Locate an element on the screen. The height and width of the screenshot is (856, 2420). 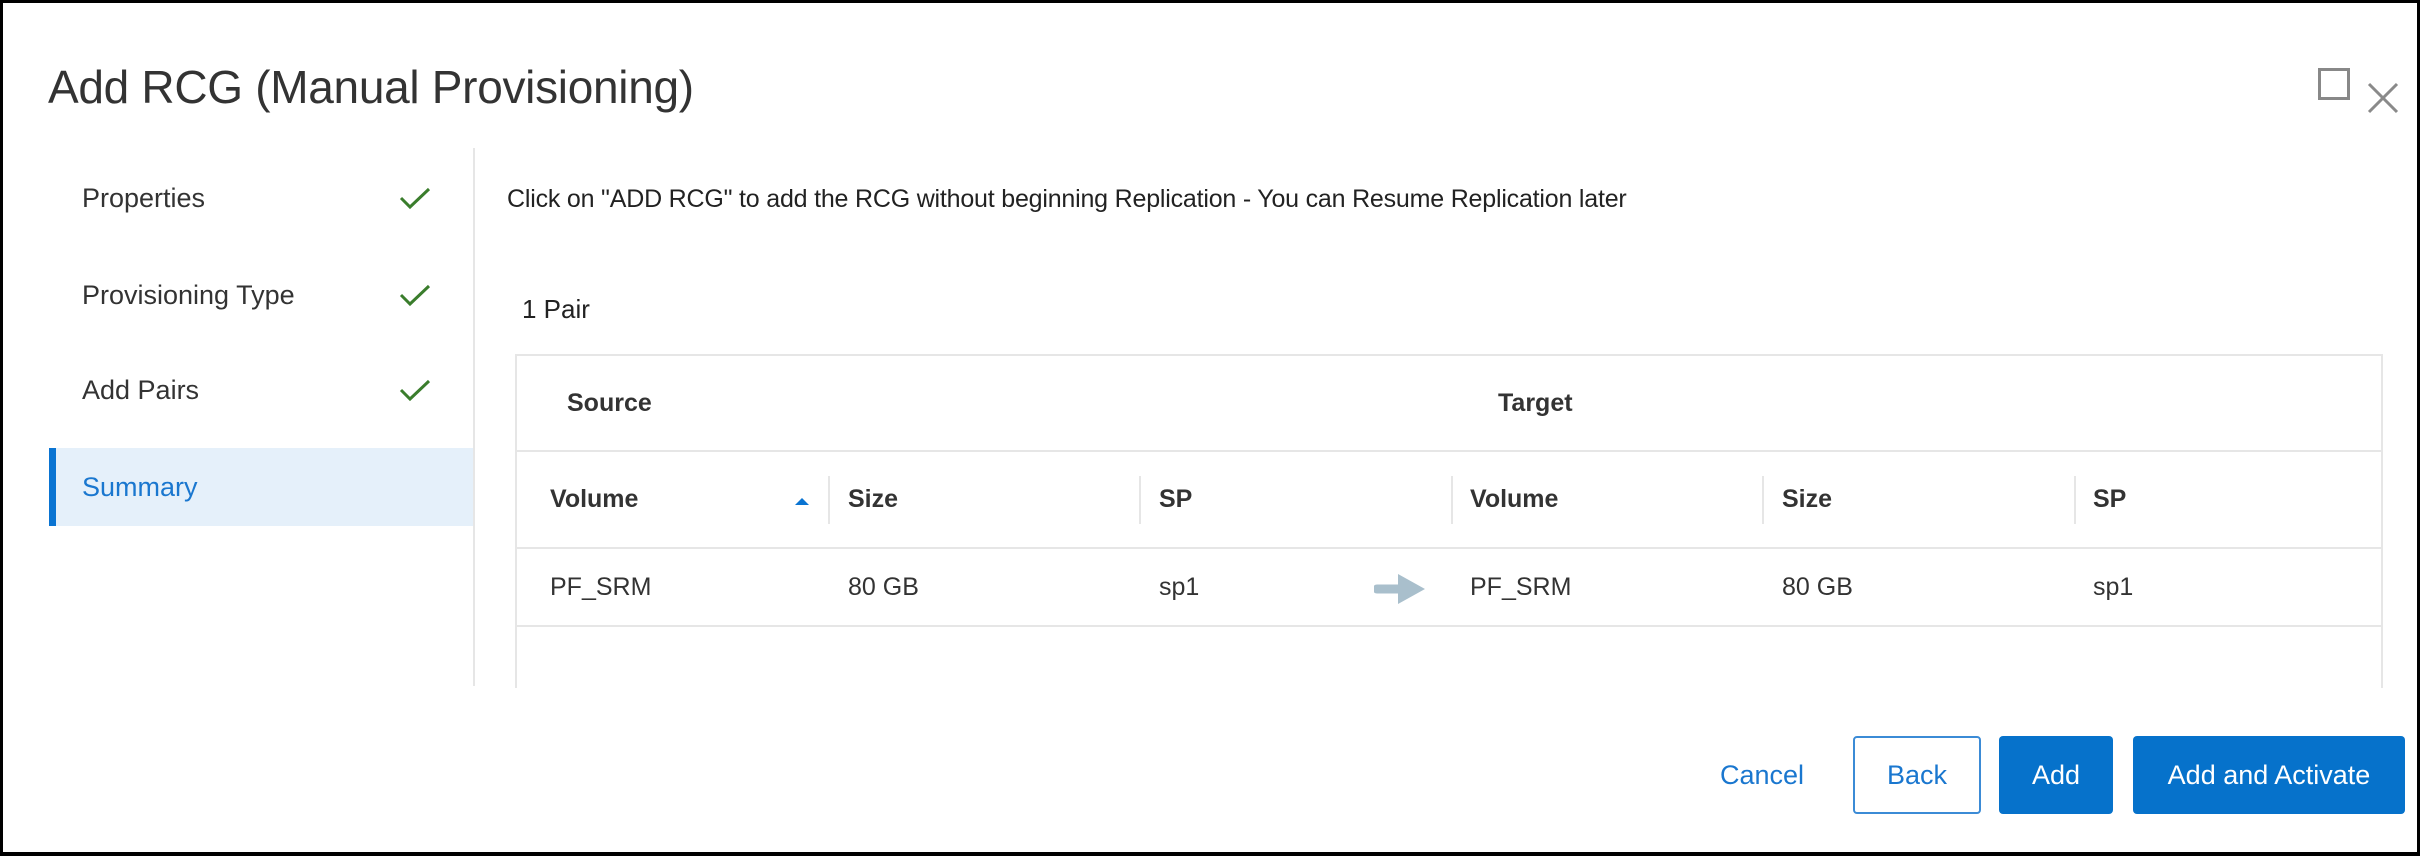
step-label: Summary is located at coordinates (140, 486).